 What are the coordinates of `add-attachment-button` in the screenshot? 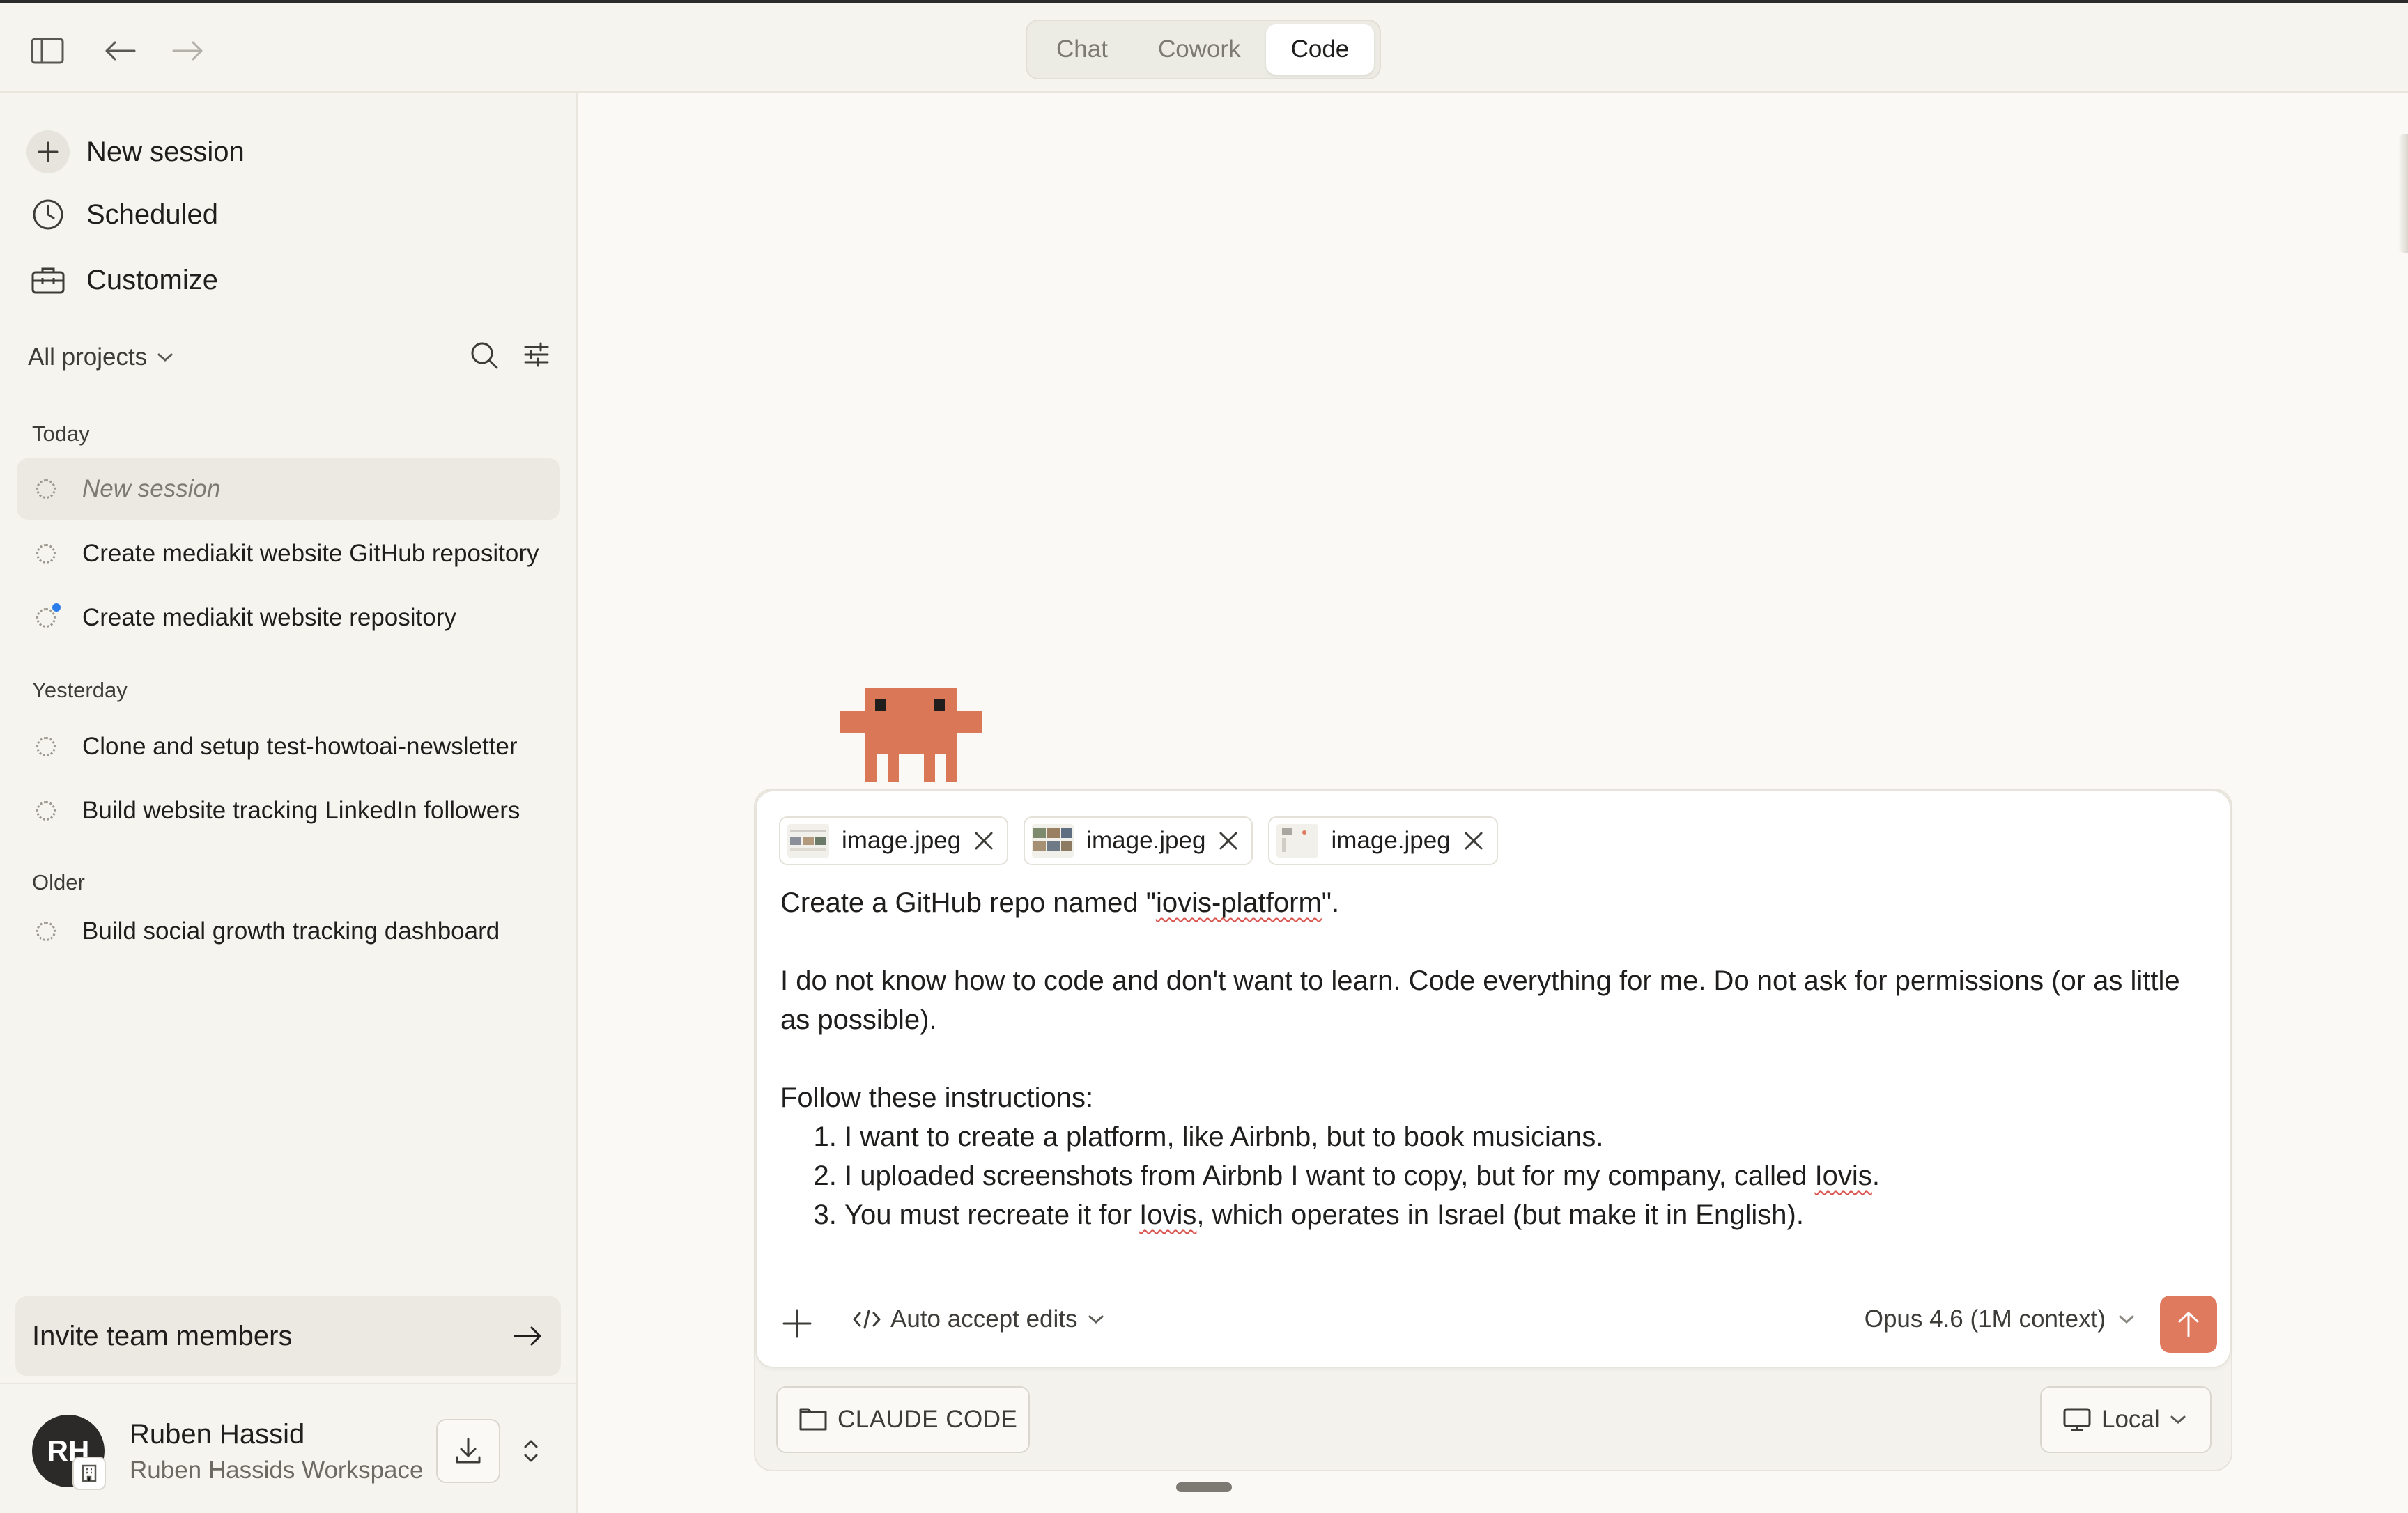 It's located at (797, 1323).